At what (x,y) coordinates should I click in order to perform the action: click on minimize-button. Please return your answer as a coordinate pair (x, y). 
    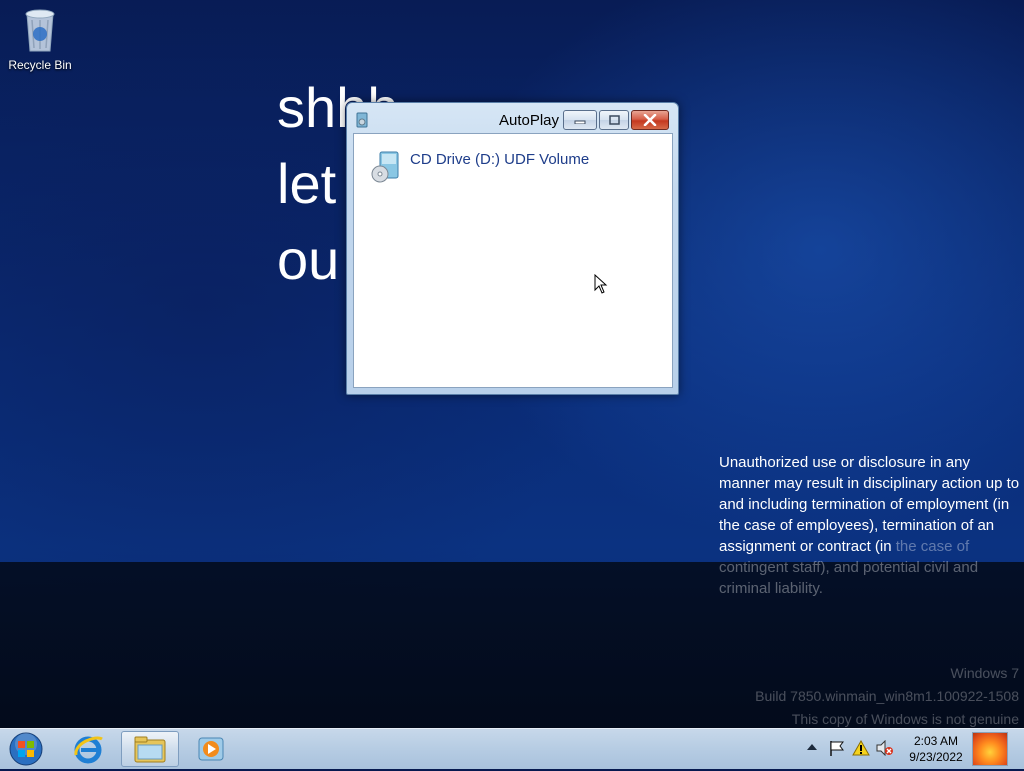
    Looking at the image, I should click on (580, 120).